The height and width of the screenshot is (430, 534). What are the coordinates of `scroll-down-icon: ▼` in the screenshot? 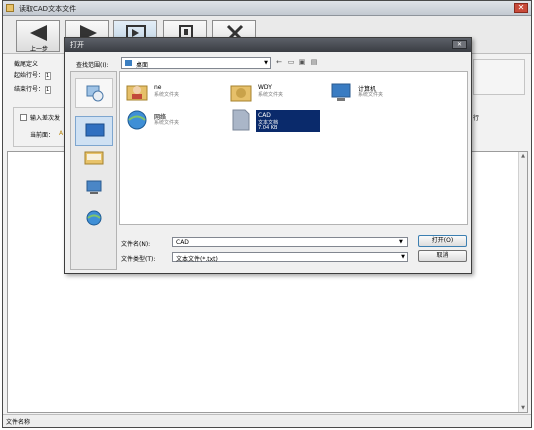 It's located at (523, 408).